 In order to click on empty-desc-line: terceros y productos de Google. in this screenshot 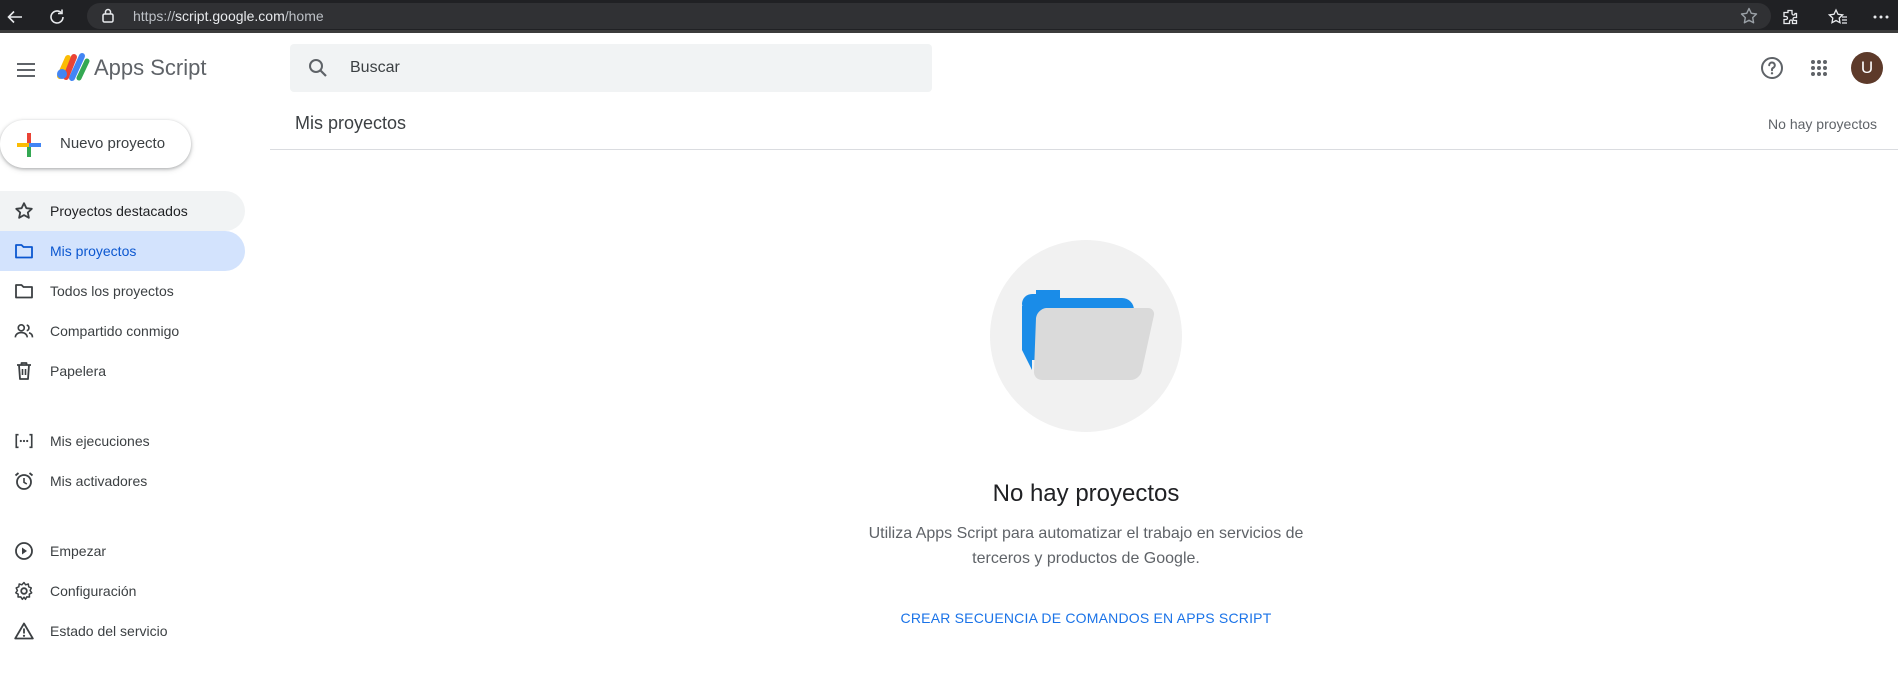, I will do `click(1086, 558)`.